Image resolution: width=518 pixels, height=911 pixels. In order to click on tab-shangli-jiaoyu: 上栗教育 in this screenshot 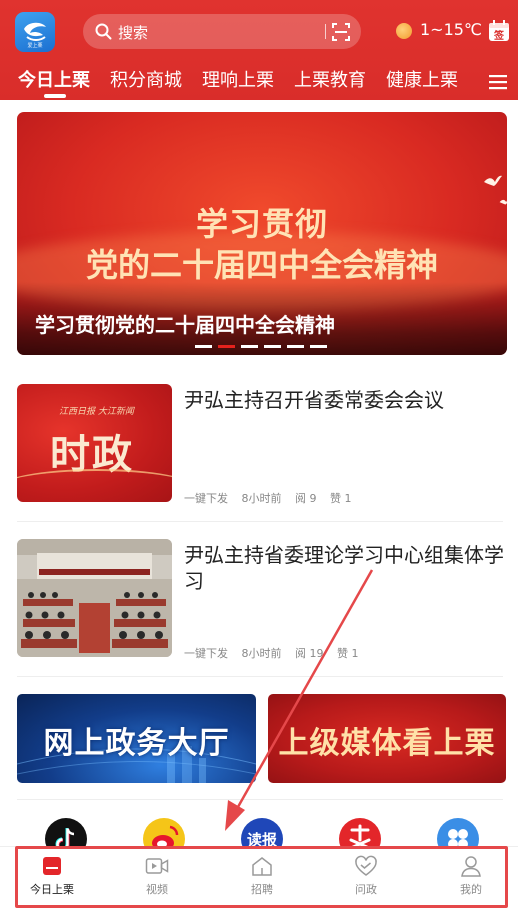, I will do `click(330, 79)`.